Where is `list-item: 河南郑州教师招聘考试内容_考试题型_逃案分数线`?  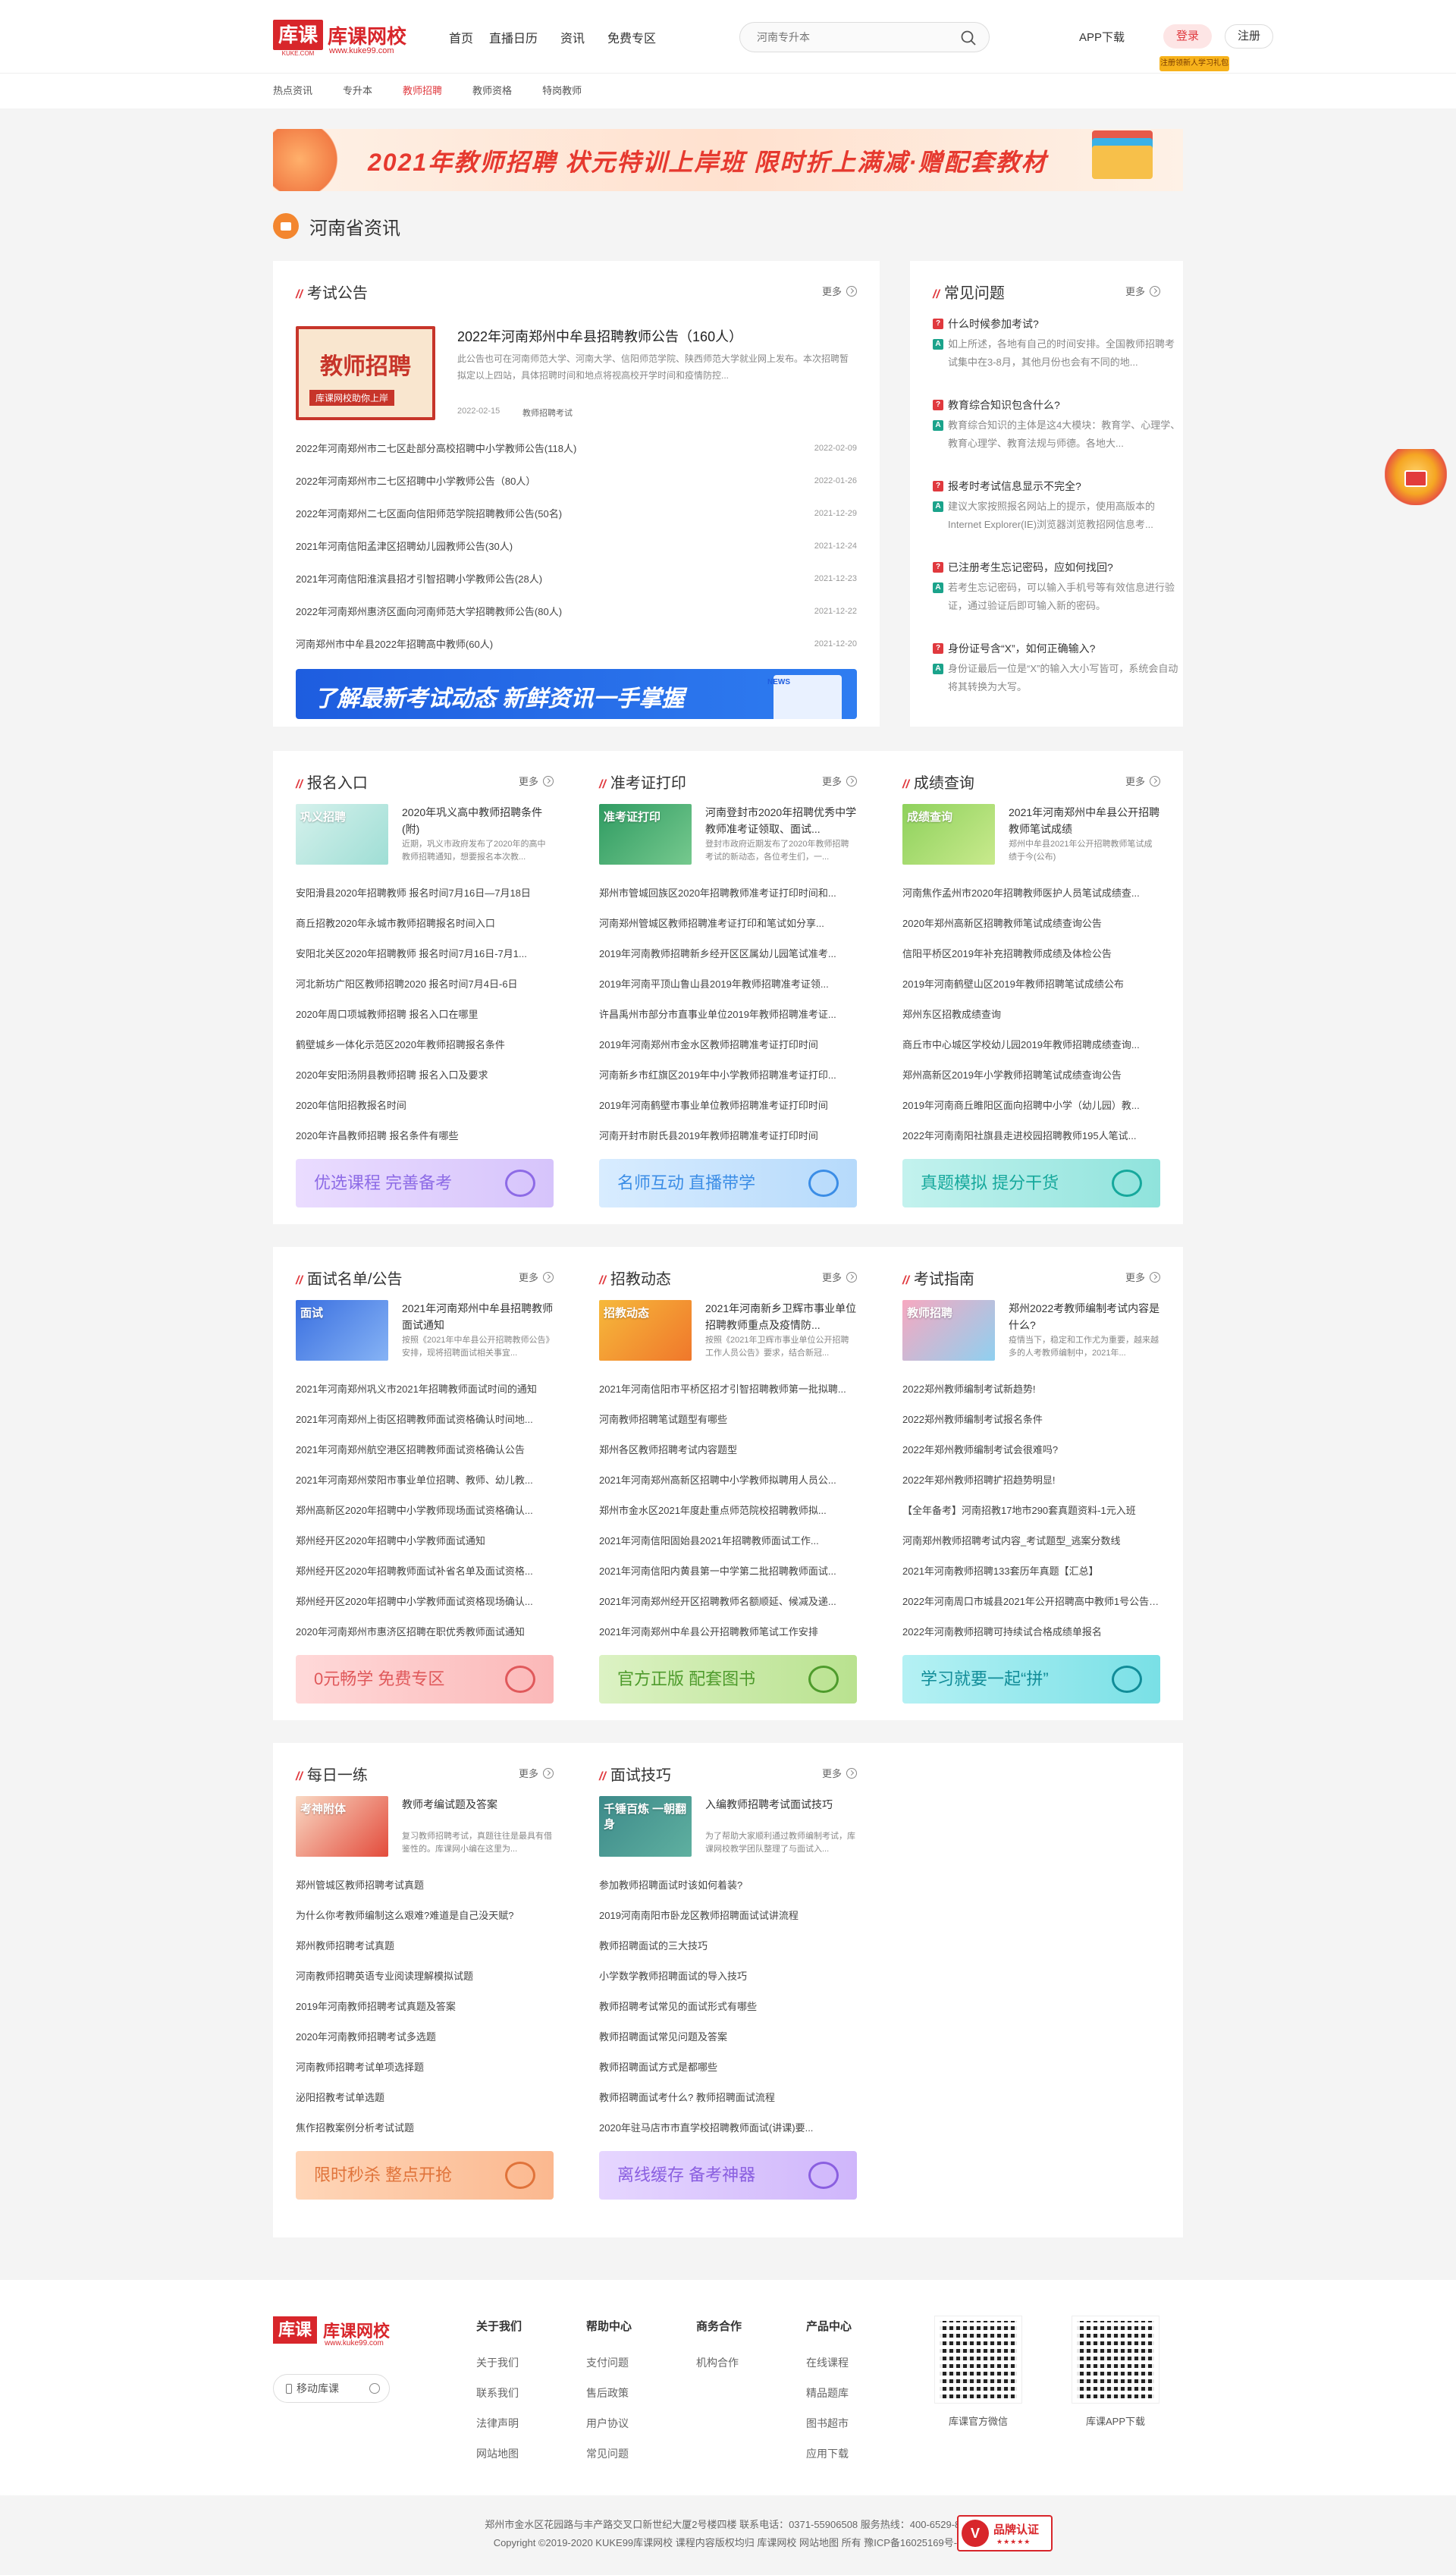
list-item: 河南郑州教师招聘考试内容_考试题型_逃案分数线 is located at coordinates (1031, 1541).